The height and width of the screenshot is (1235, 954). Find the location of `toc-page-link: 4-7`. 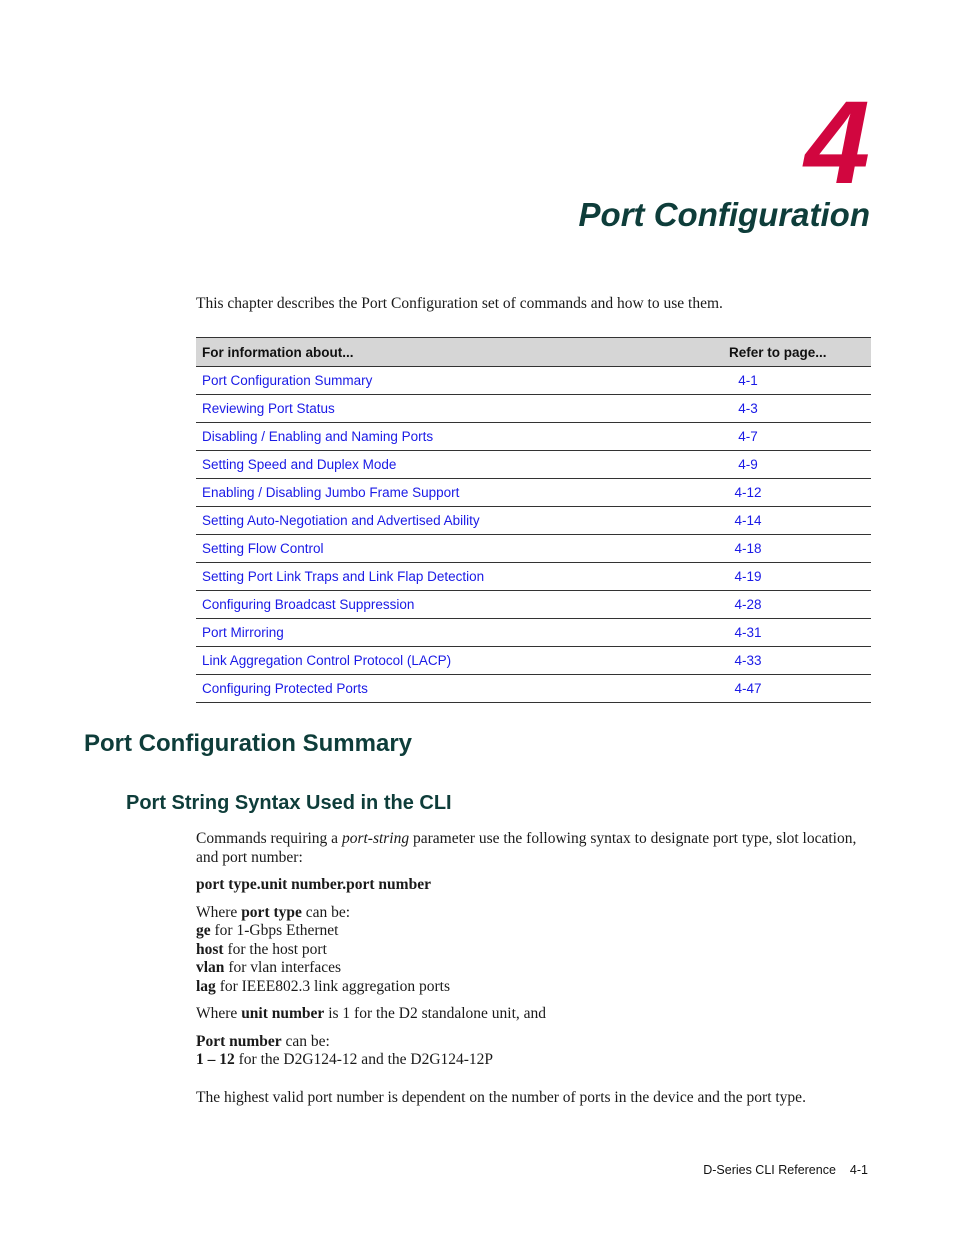

toc-page-link: 4-7 is located at coordinates (748, 436).